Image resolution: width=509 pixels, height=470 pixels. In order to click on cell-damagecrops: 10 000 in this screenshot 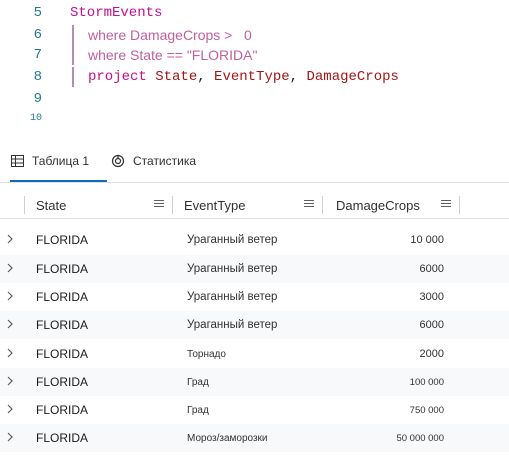, I will do `click(427, 240)`.